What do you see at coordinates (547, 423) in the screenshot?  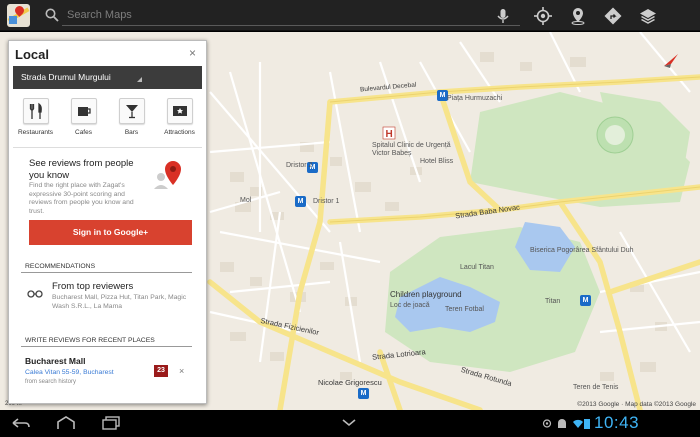 I see `location-status-icon` at bounding box center [547, 423].